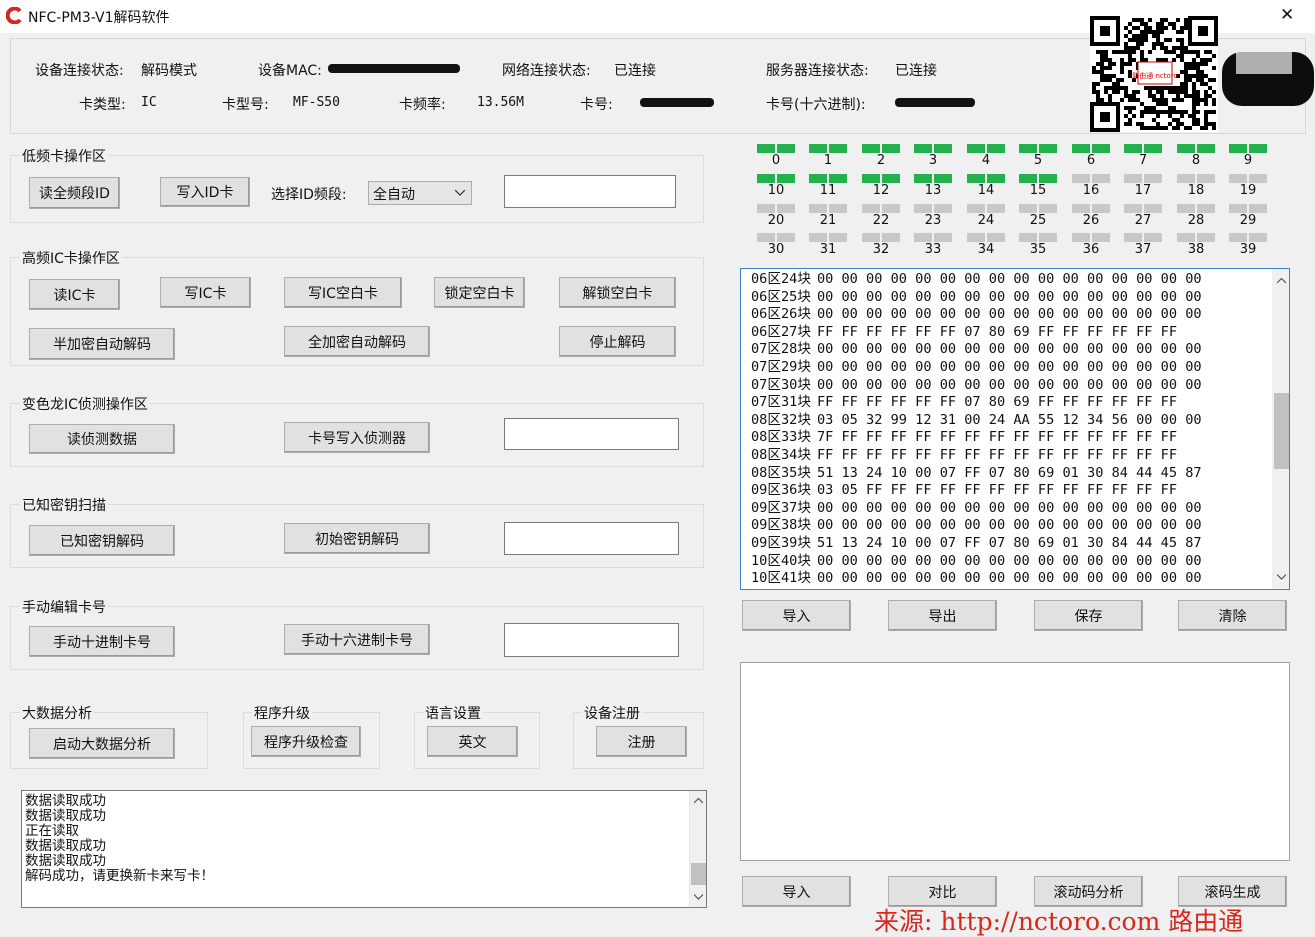 This screenshot has height=937, width=1315. What do you see at coordinates (942, 891) in the screenshot?
I see `compare-button: 对比` at bounding box center [942, 891].